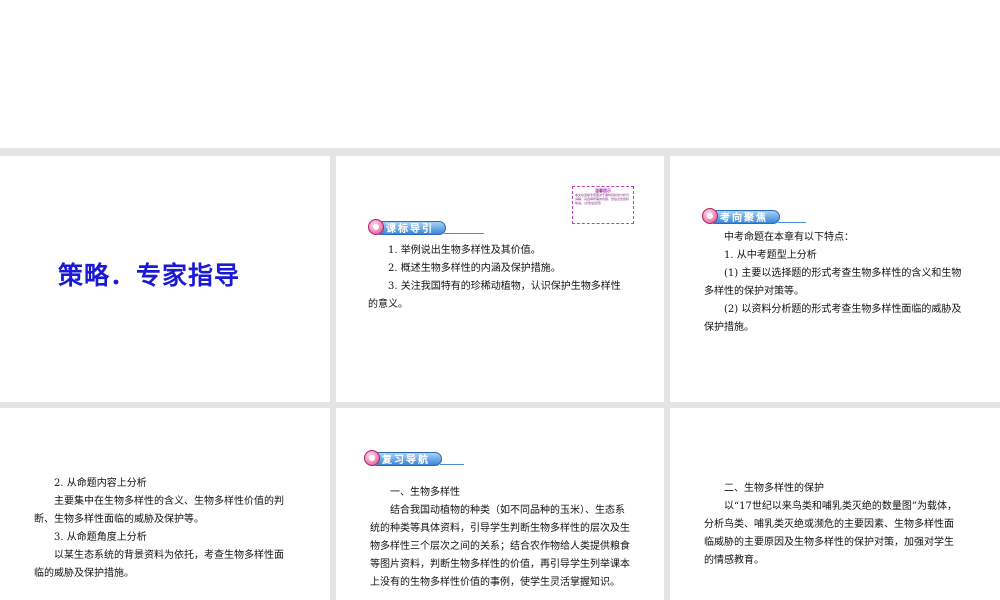 The height and width of the screenshot is (600, 1000). Describe the element at coordinates (789, 237) in the screenshot. I see `text-line: 中考命题在本章有以下特点：` at that location.